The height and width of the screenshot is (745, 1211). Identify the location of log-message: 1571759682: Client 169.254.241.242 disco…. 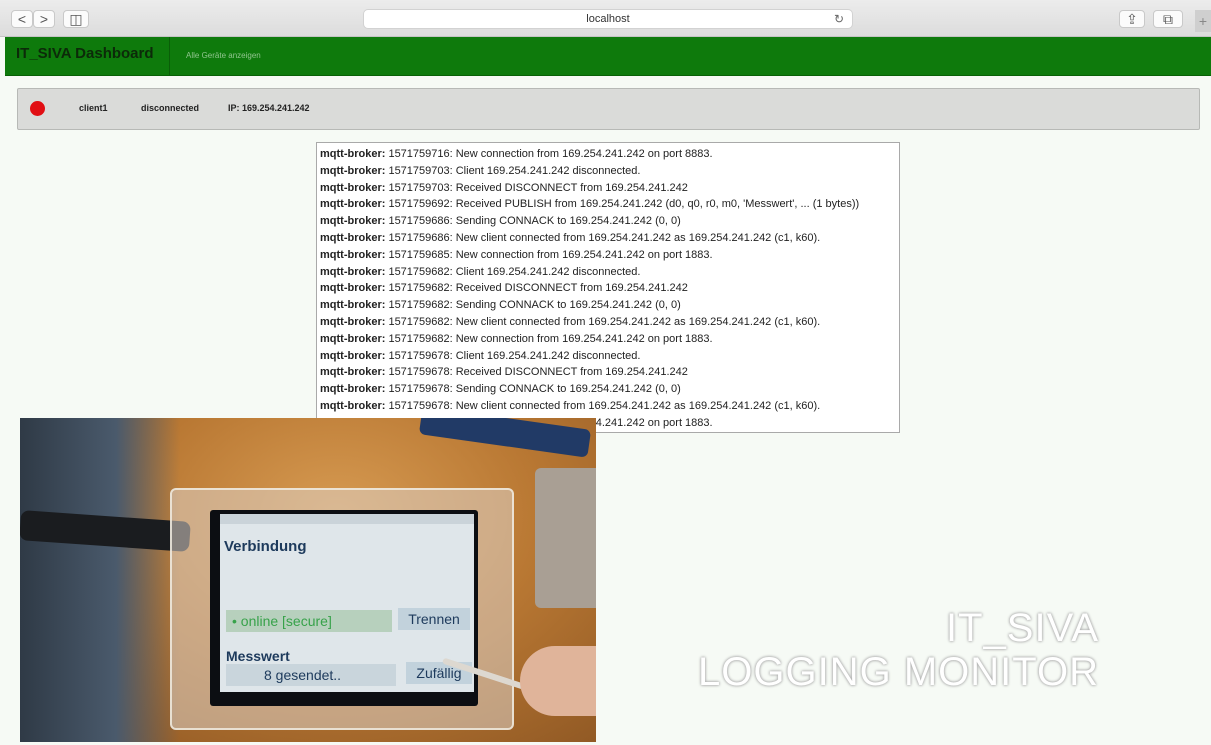
(513, 271).